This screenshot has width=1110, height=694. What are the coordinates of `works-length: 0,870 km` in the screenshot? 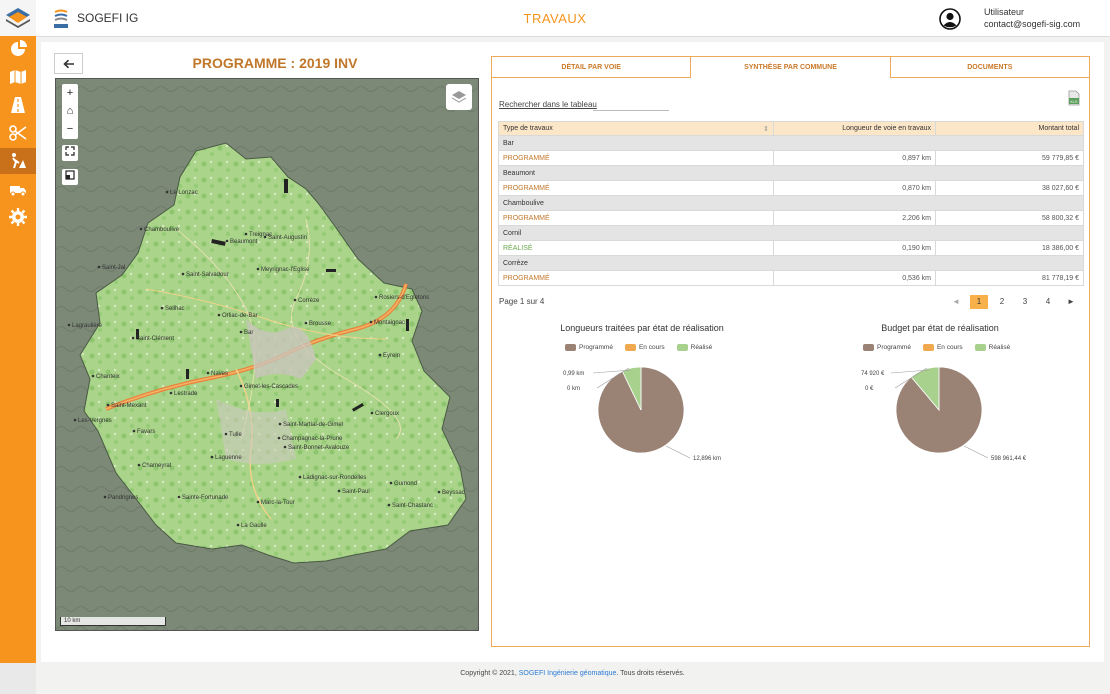 It's located at (854, 188).